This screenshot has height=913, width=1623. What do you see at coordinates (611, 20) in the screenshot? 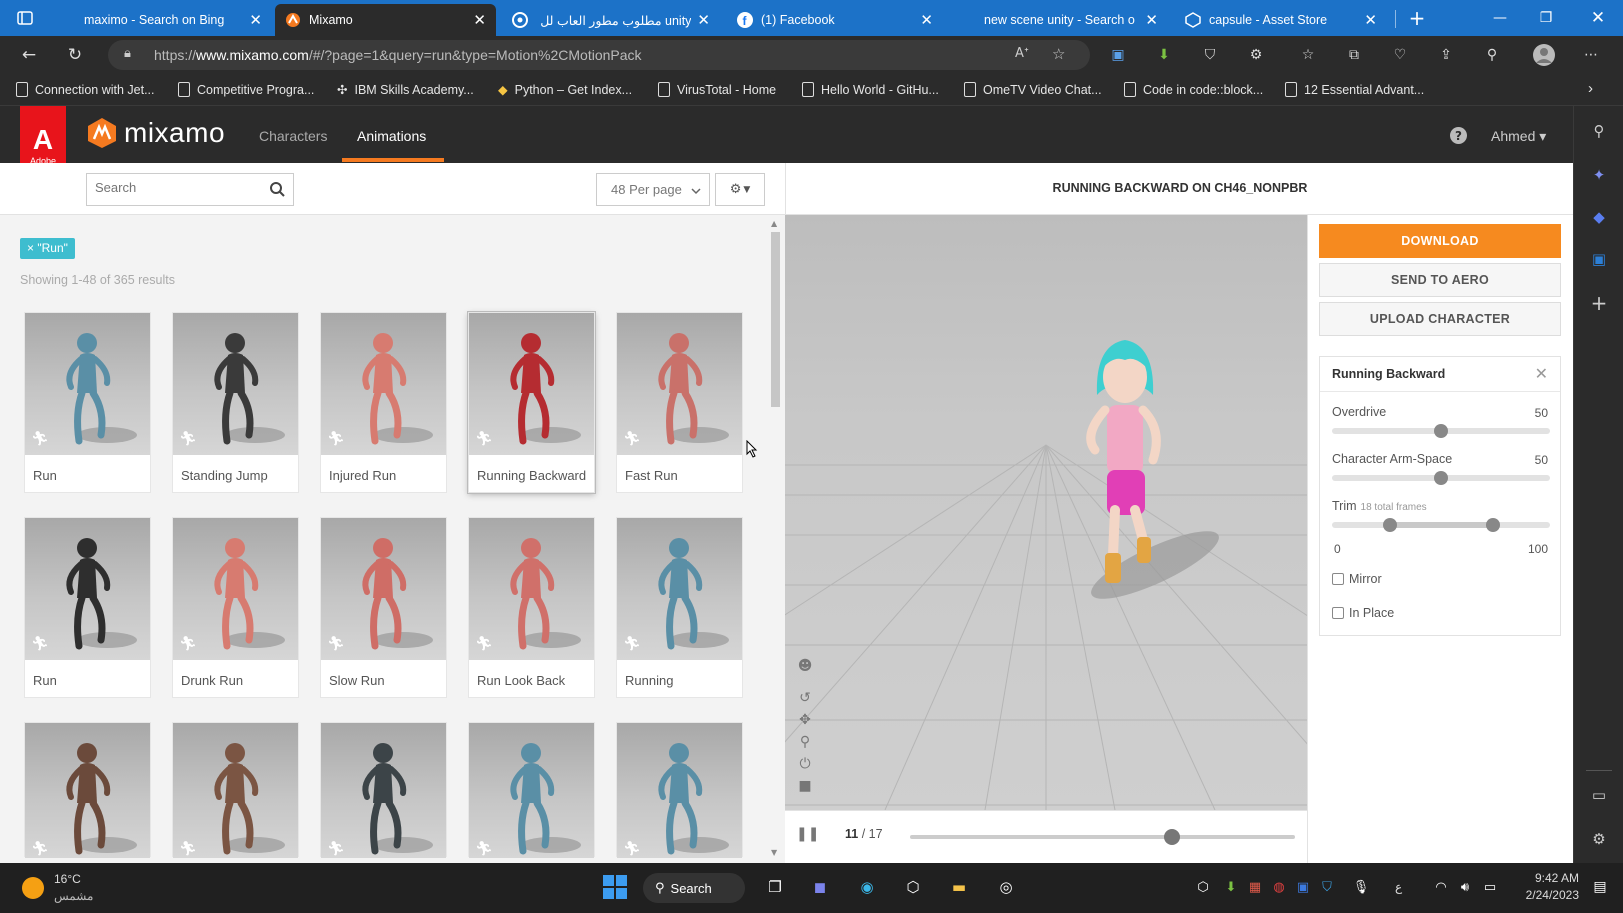
I see `tab-unity-job: unity مطلوب مطور العاب لل ✕` at bounding box center [611, 20].